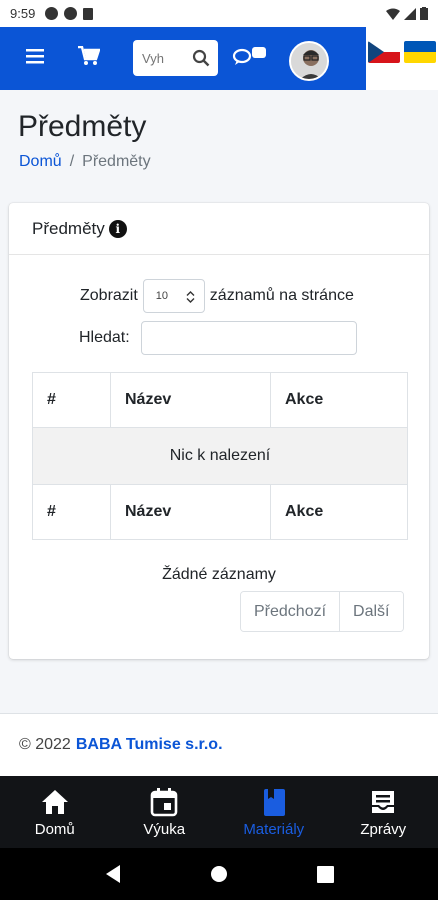 This screenshot has width=438, height=900. I want to click on search-box, so click(175, 58).